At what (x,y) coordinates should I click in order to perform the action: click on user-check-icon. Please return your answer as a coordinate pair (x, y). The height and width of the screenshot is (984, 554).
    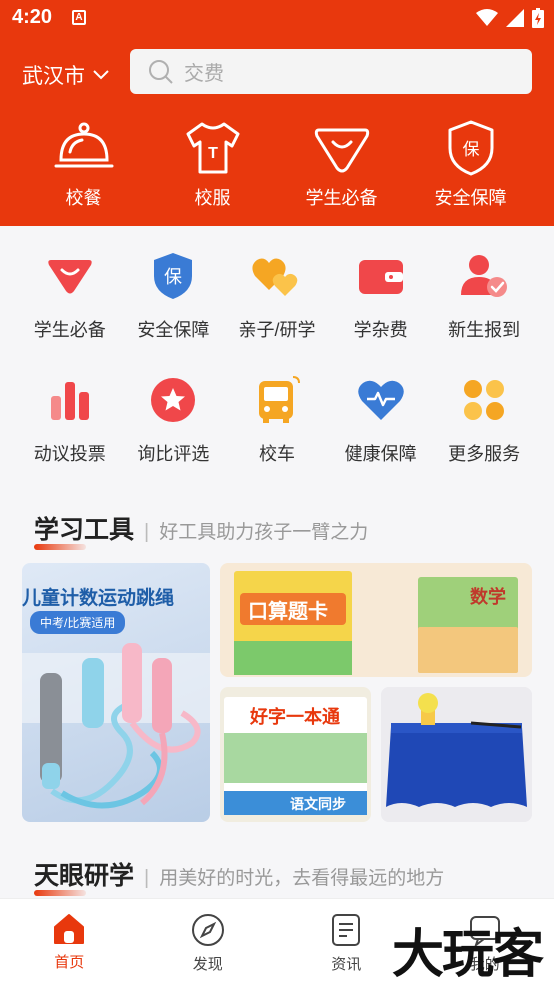
    Looking at the image, I should click on (484, 276).